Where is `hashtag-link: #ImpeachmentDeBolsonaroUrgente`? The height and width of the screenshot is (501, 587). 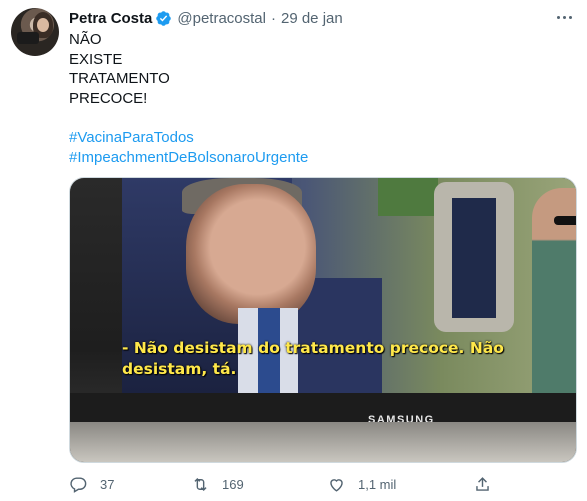
hashtag-link: #ImpeachmentDeBolsonaroUrgente is located at coordinates (319, 158).